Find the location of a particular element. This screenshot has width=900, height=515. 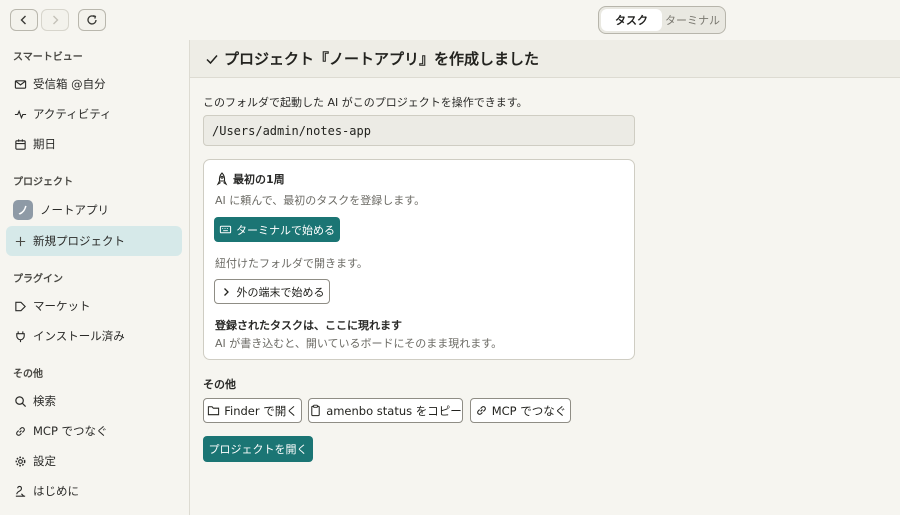

back-button is located at coordinates (24, 20).